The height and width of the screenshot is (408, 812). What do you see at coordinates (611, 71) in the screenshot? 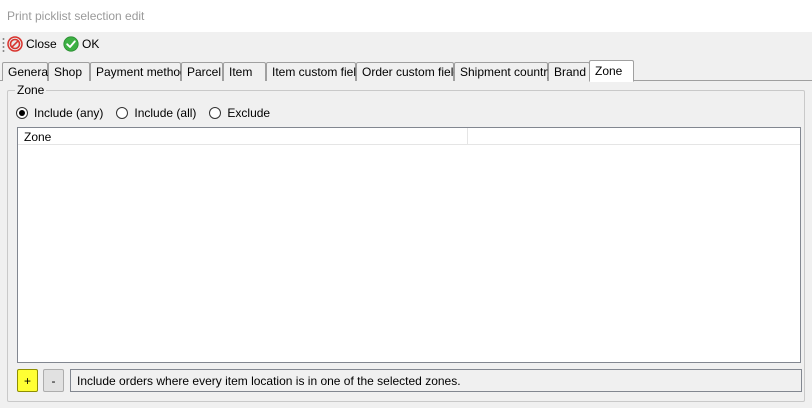
I see `tab-zone: Zone` at bounding box center [611, 71].